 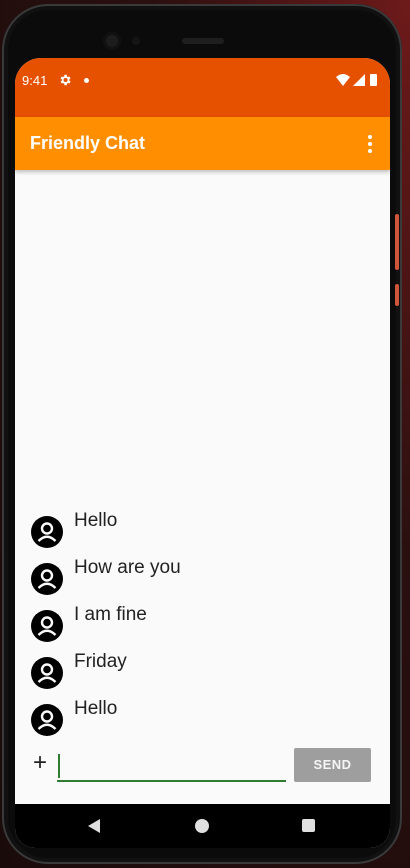 I want to click on wifi-icon, so click(x=343, y=80).